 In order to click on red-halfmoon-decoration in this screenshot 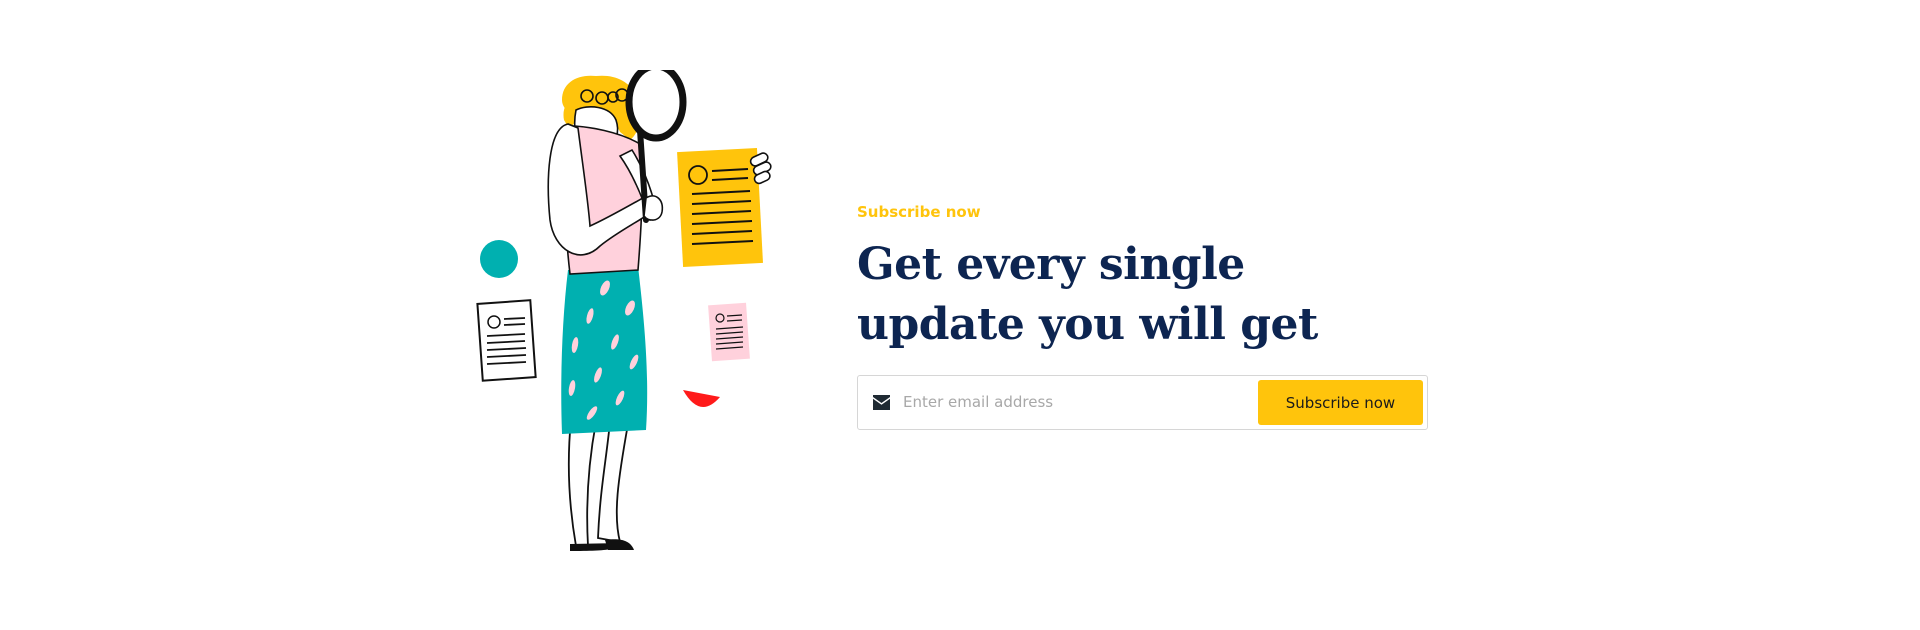, I will do `click(701, 398)`.